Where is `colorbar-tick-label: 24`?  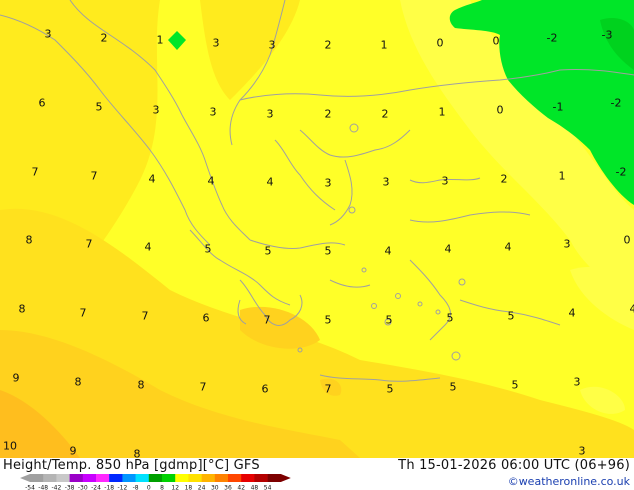 colorbar-tick-label: 24 is located at coordinates (202, 487).